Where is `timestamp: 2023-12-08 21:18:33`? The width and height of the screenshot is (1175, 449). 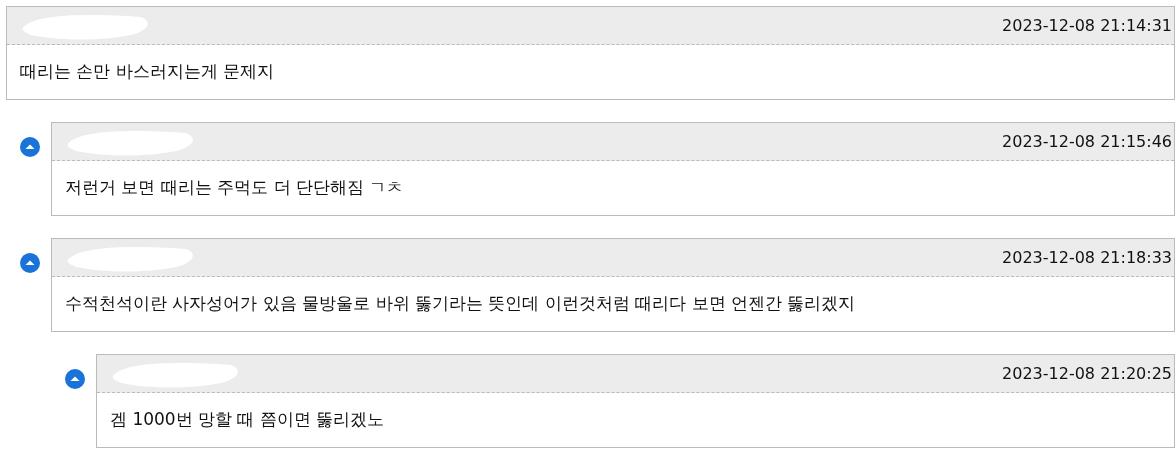
timestamp: 2023-12-08 21:18:33 is located at coordinates (1087, 257).